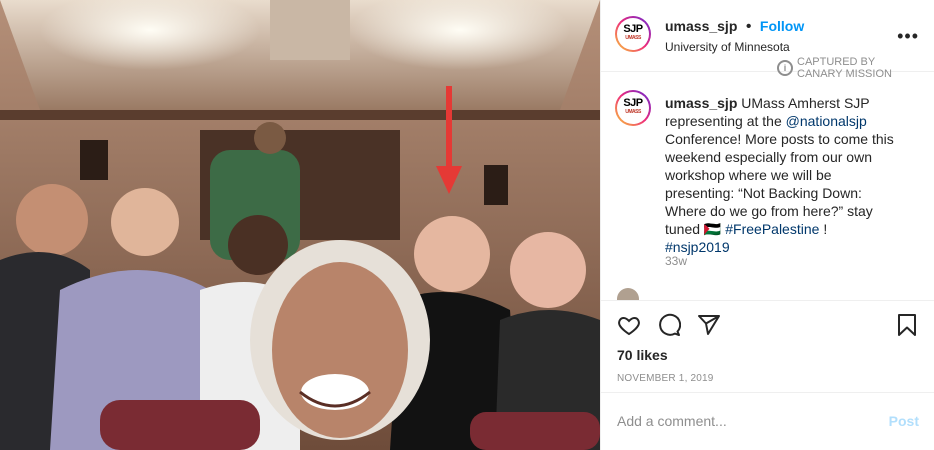 This screenshot has width=934, height=450. What do you see at coordinates (642, 355) in the screenshot?
I see `likes-count: 70 likes` at bounding box center [642, 355].